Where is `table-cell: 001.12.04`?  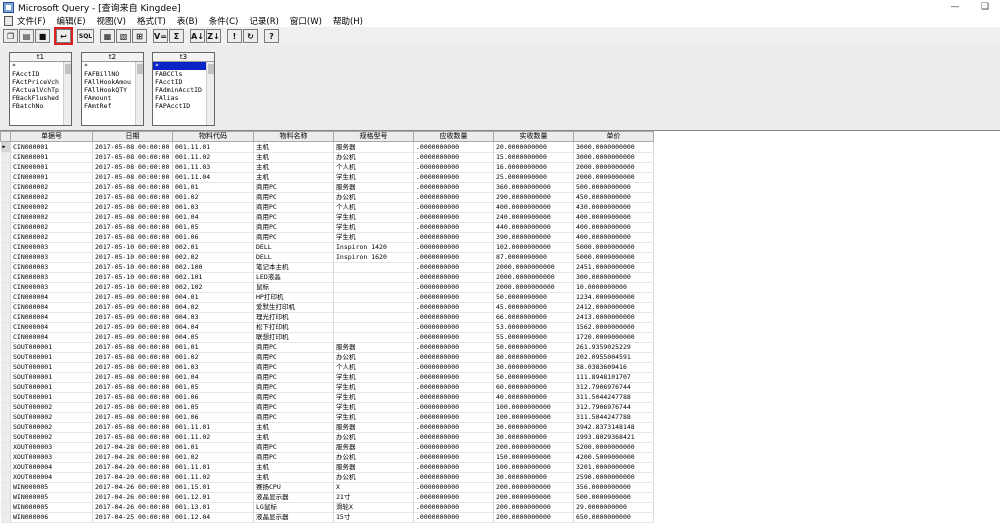
table-cell: 001.12.04 is located at coordinates (213, 517).